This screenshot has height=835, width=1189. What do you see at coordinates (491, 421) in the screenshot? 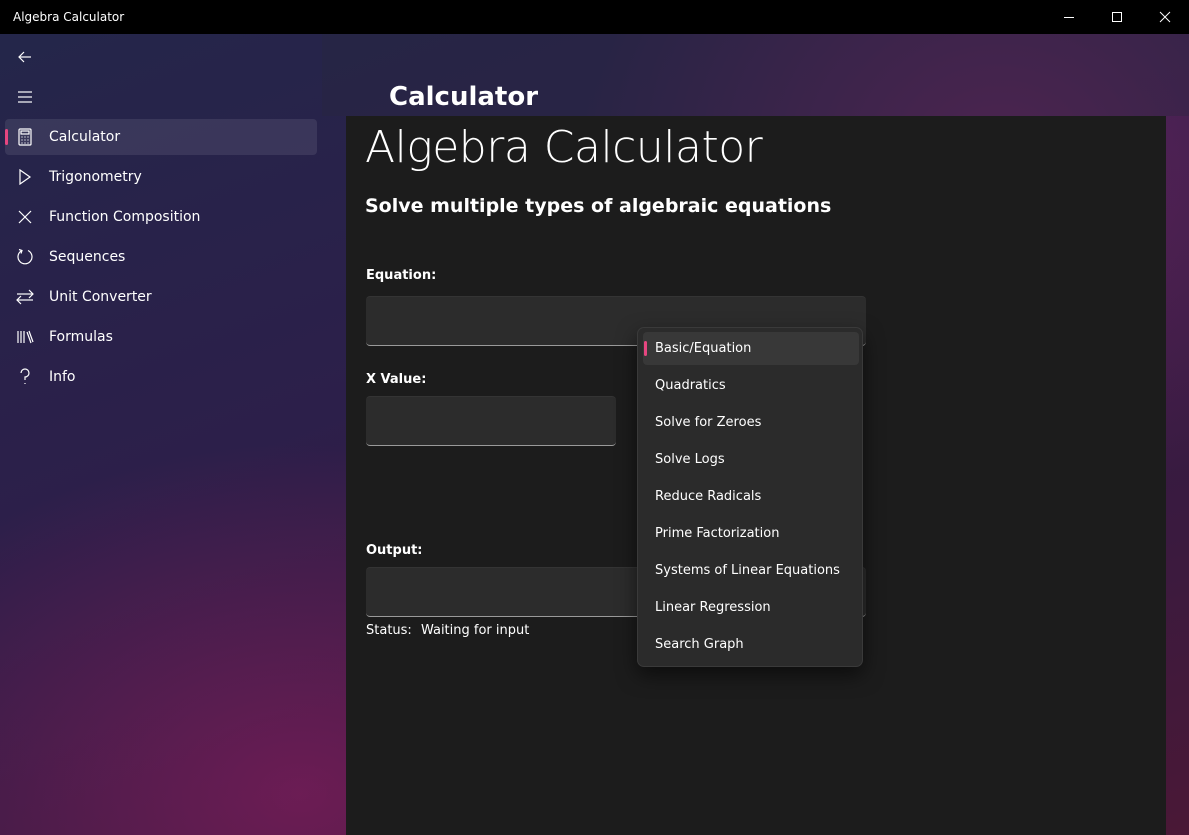
I see `x-value-input` at bounding box center [491, 421].